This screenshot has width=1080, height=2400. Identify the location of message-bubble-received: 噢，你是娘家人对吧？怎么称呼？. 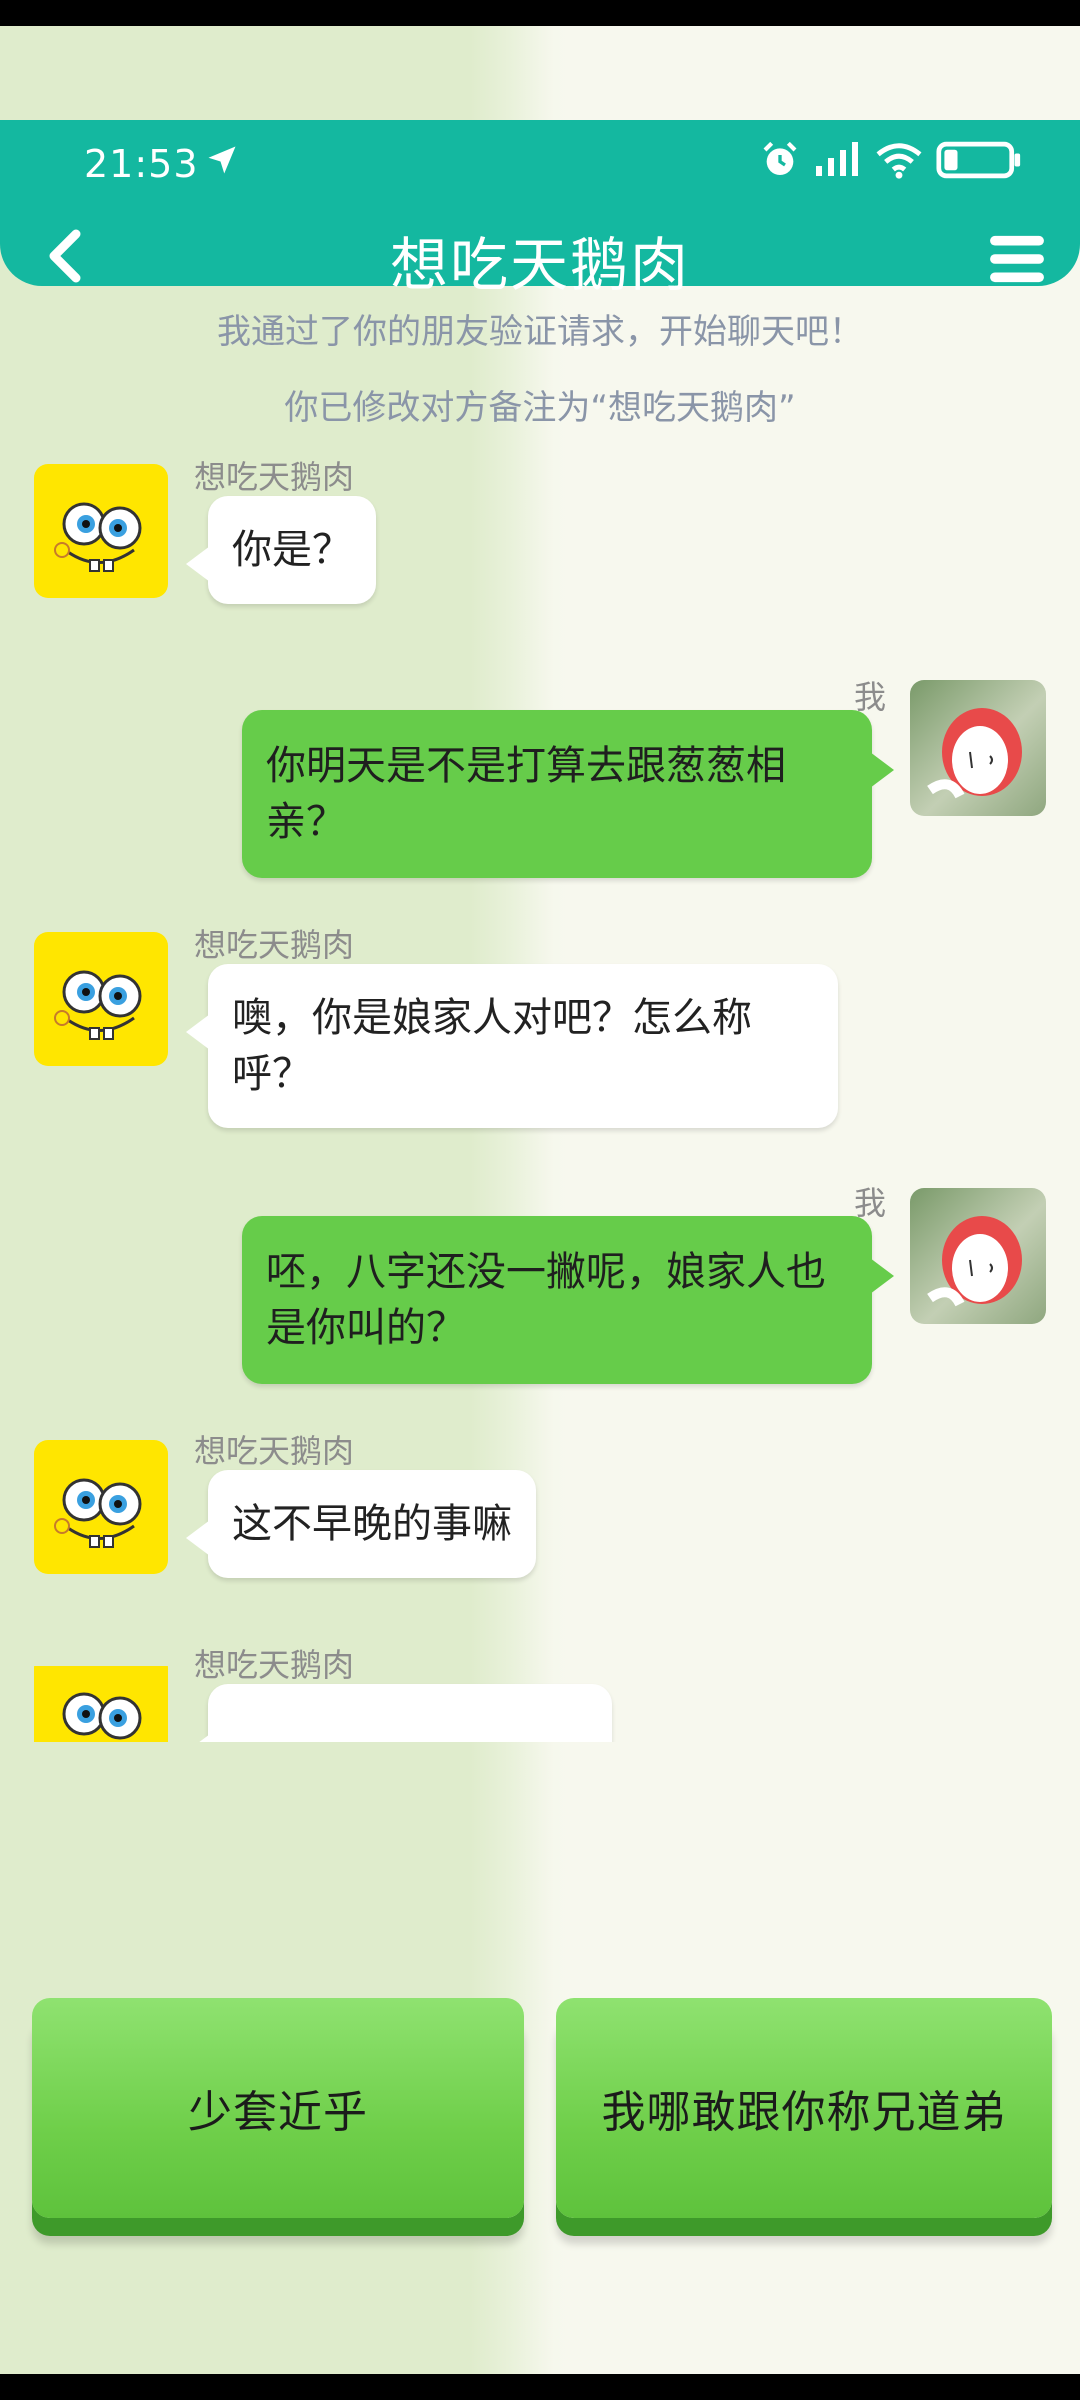
(512, 1046).